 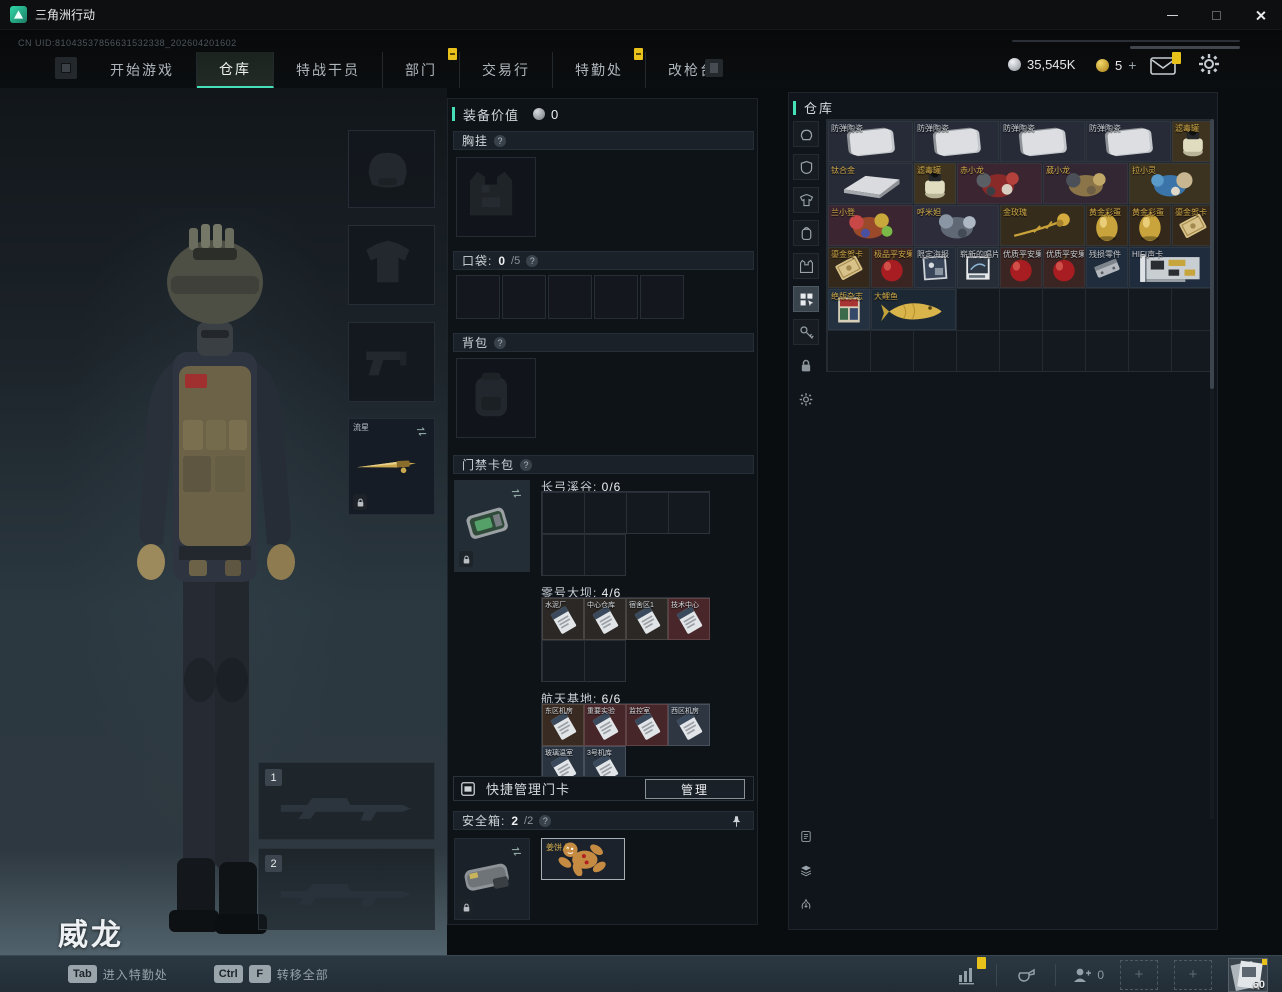 What do you see at coordinates (492, 879) in the screenshot?
I see `safe-box-slot` at bounding box center [492, 879].